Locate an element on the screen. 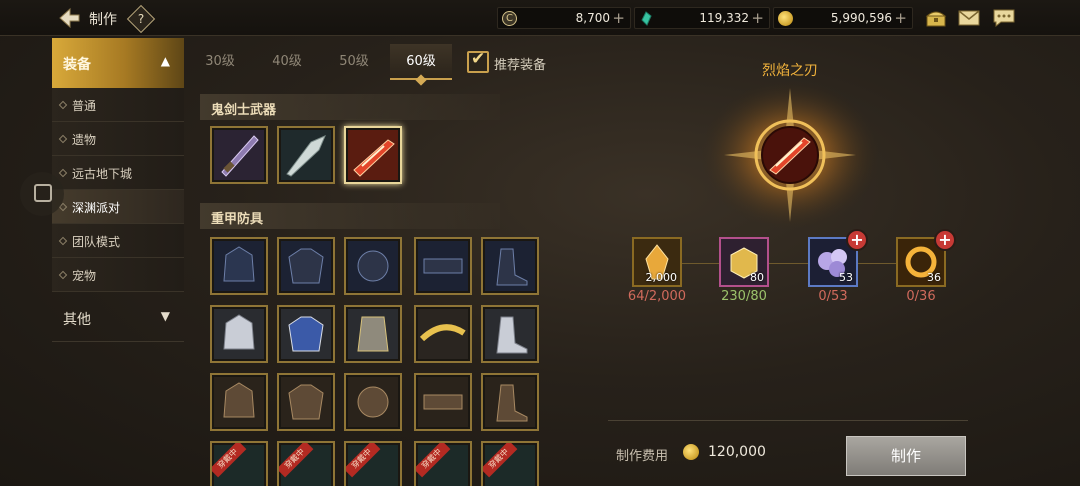  chat-icon is located at coordinates (1004, 18).